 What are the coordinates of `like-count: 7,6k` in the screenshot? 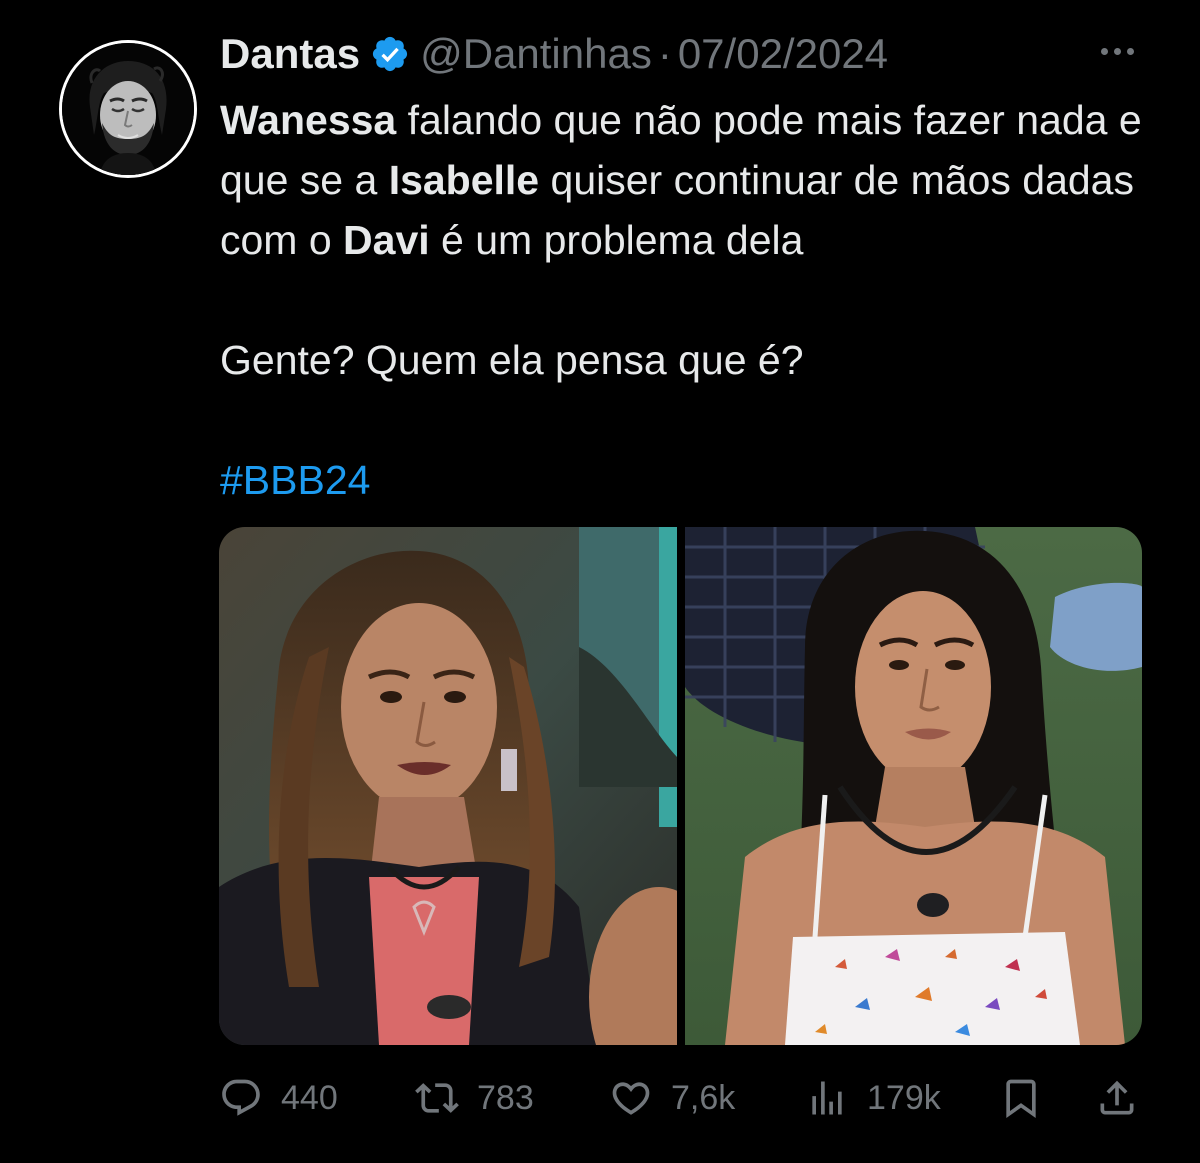 It's located at (703, 1097).